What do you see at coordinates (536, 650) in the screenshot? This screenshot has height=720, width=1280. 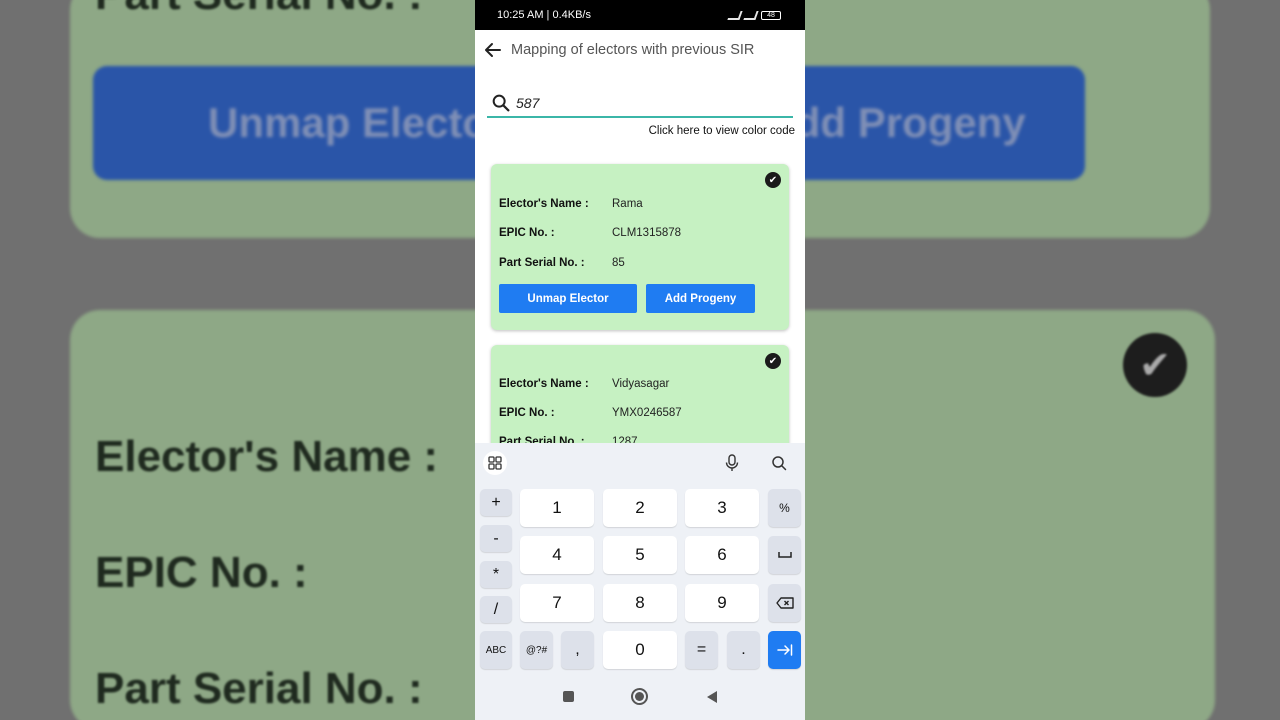 I see `key-symbols: @?#` at bounding box center [536, 650].